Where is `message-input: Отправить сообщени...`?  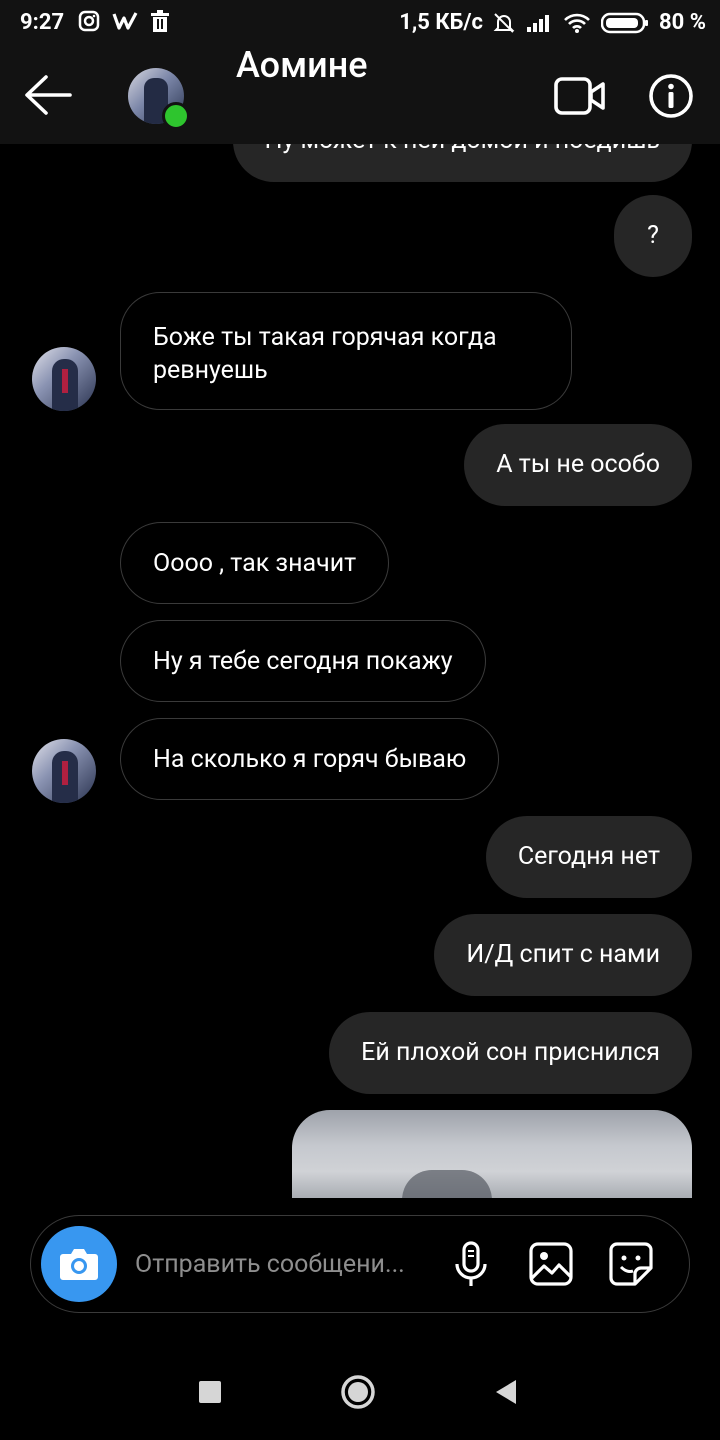 message-input: Отправить сообщени... is located at coordinates (270, 1265).